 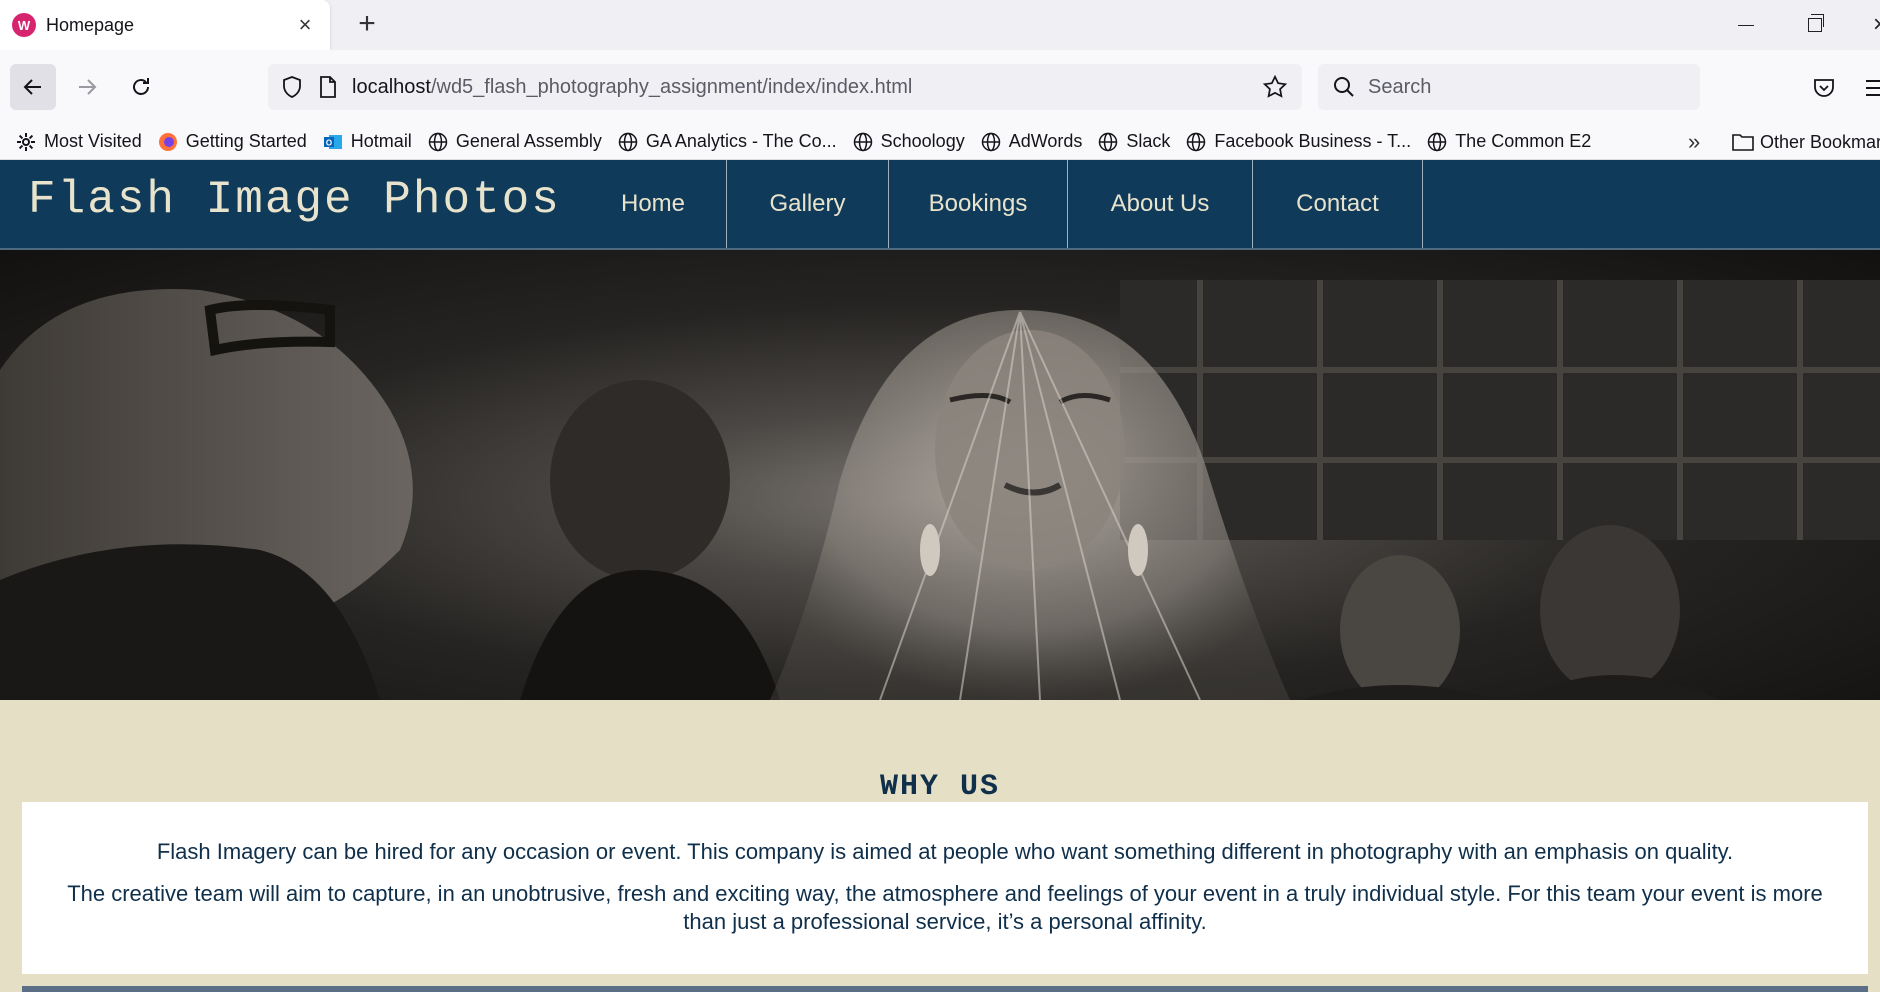 I want to click on bookmark-schoology: Schoology, so click(x=909, y=141).